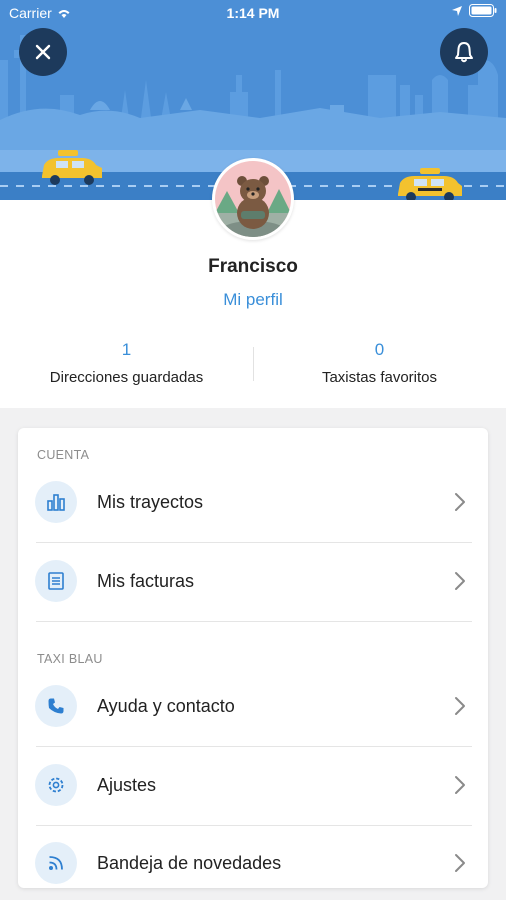  Describe the element at coordinates (253, 707) in the screenshot. I see `menu-item-ayuda-y-contacto: Ayuda y contacto` at that location.